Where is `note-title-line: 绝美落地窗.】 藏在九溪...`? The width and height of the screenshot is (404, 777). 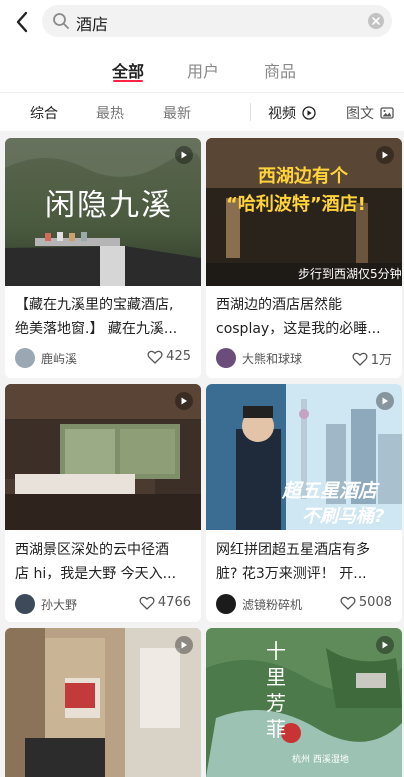
note-title-line: 绝美落地窗.】 藏在九溪... is located at coordinates (96, 329).